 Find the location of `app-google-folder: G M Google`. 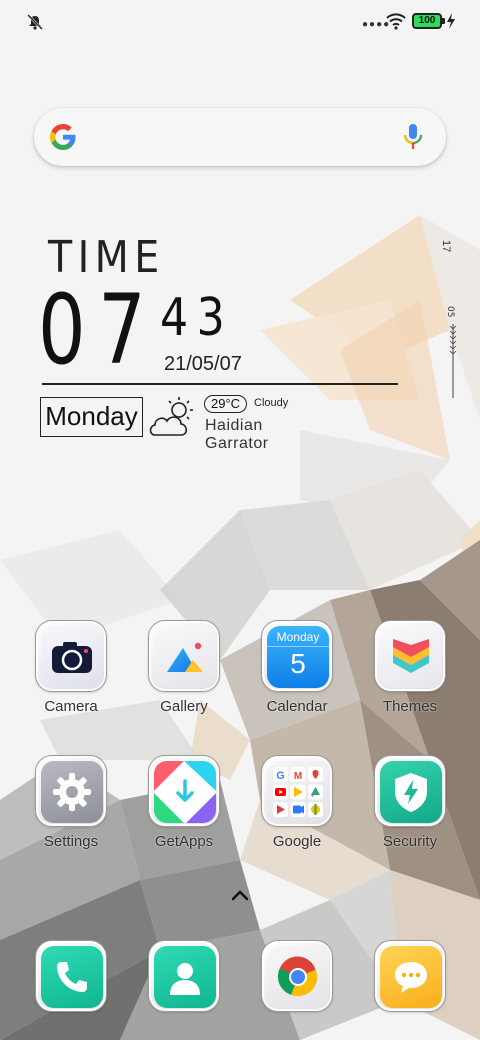

app-google-folder: G M Google is located at coordinates (297, 810).